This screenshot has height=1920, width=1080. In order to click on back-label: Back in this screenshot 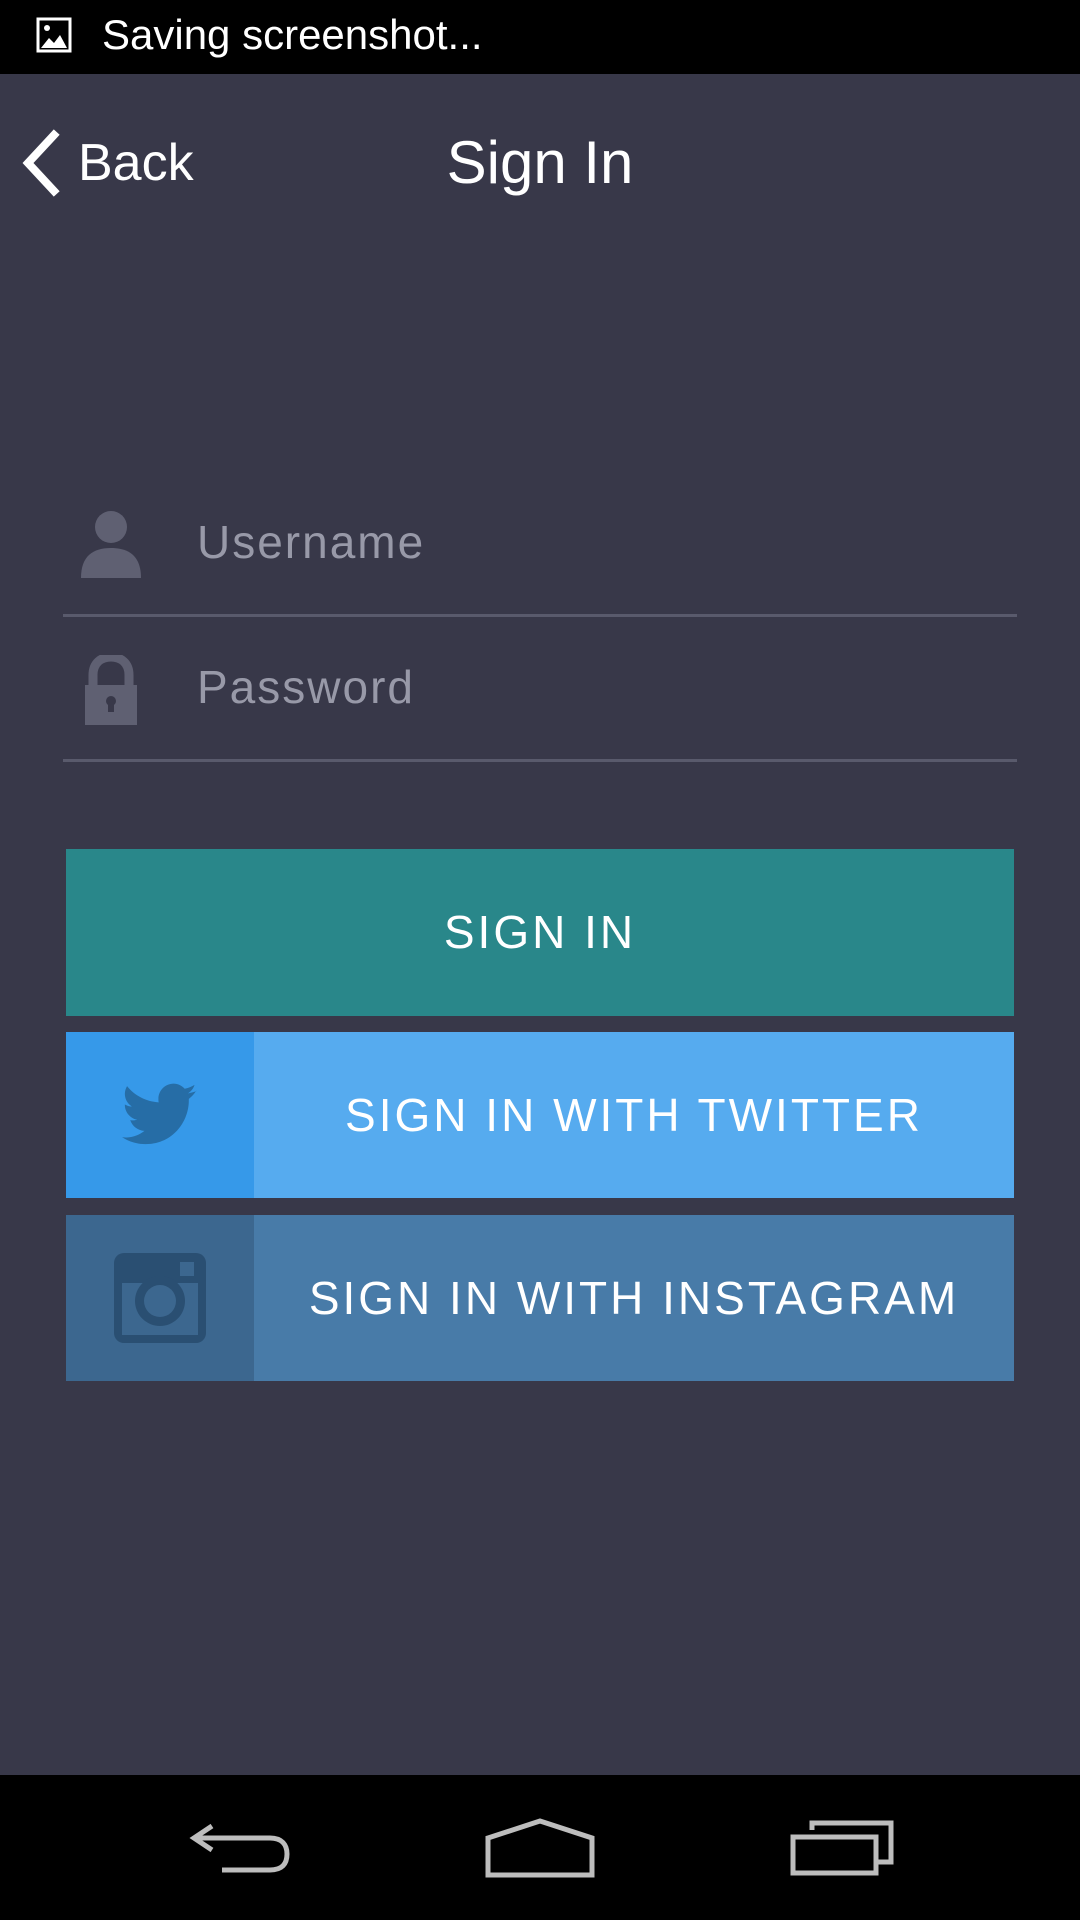, I will do `click(136, 163)`.